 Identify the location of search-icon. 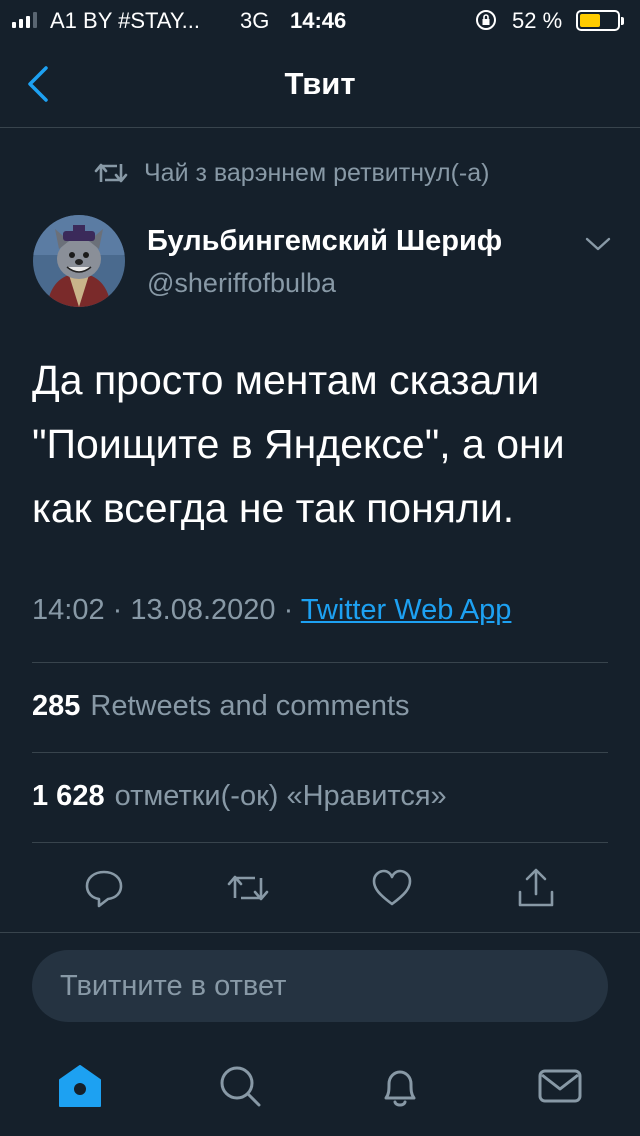
(240, 1086).